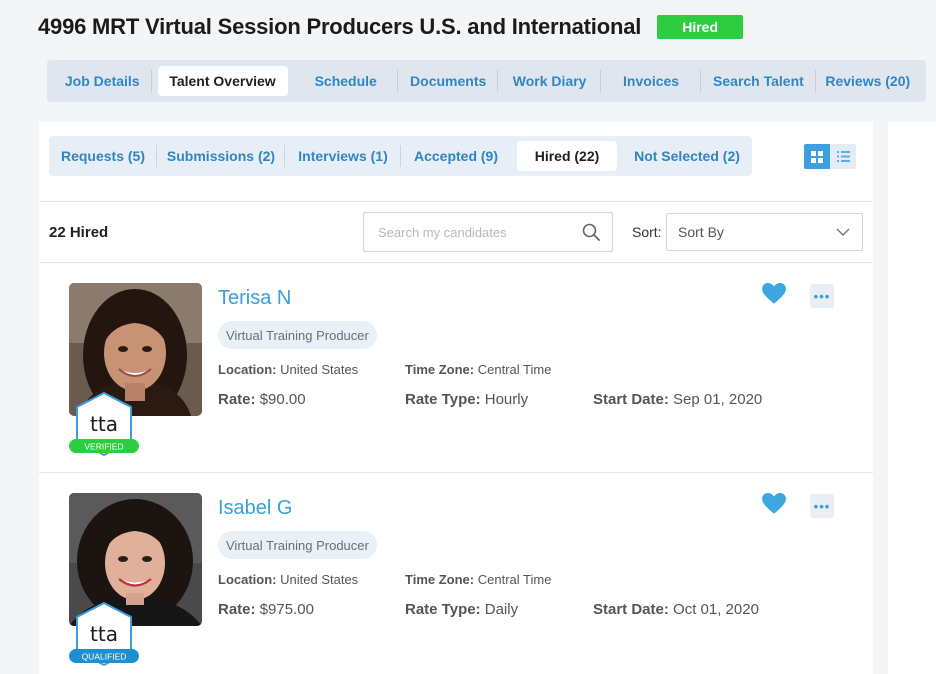  I want to click on start-date-field: Start Date: Sep 01, 2020, so click(677, 399).